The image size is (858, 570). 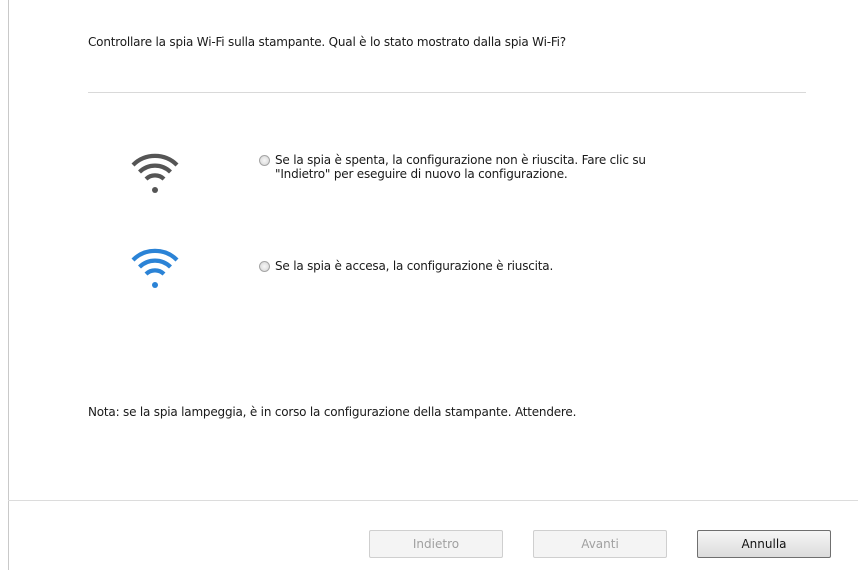 I want to click on footer-separator, so click(x=433, y=500).